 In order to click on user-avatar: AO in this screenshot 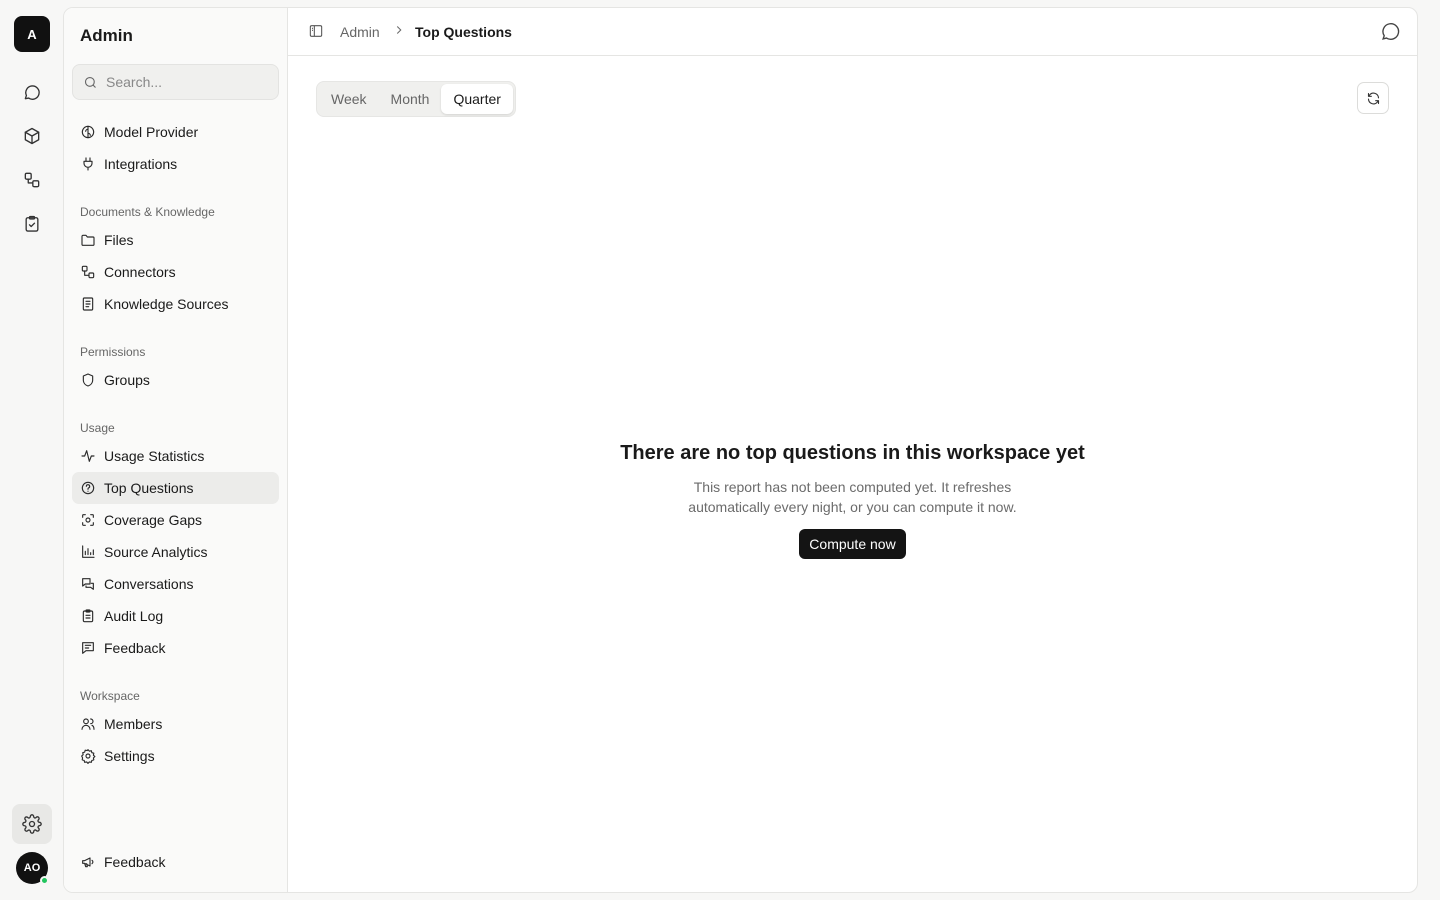, I will do `click(32, 868)`.